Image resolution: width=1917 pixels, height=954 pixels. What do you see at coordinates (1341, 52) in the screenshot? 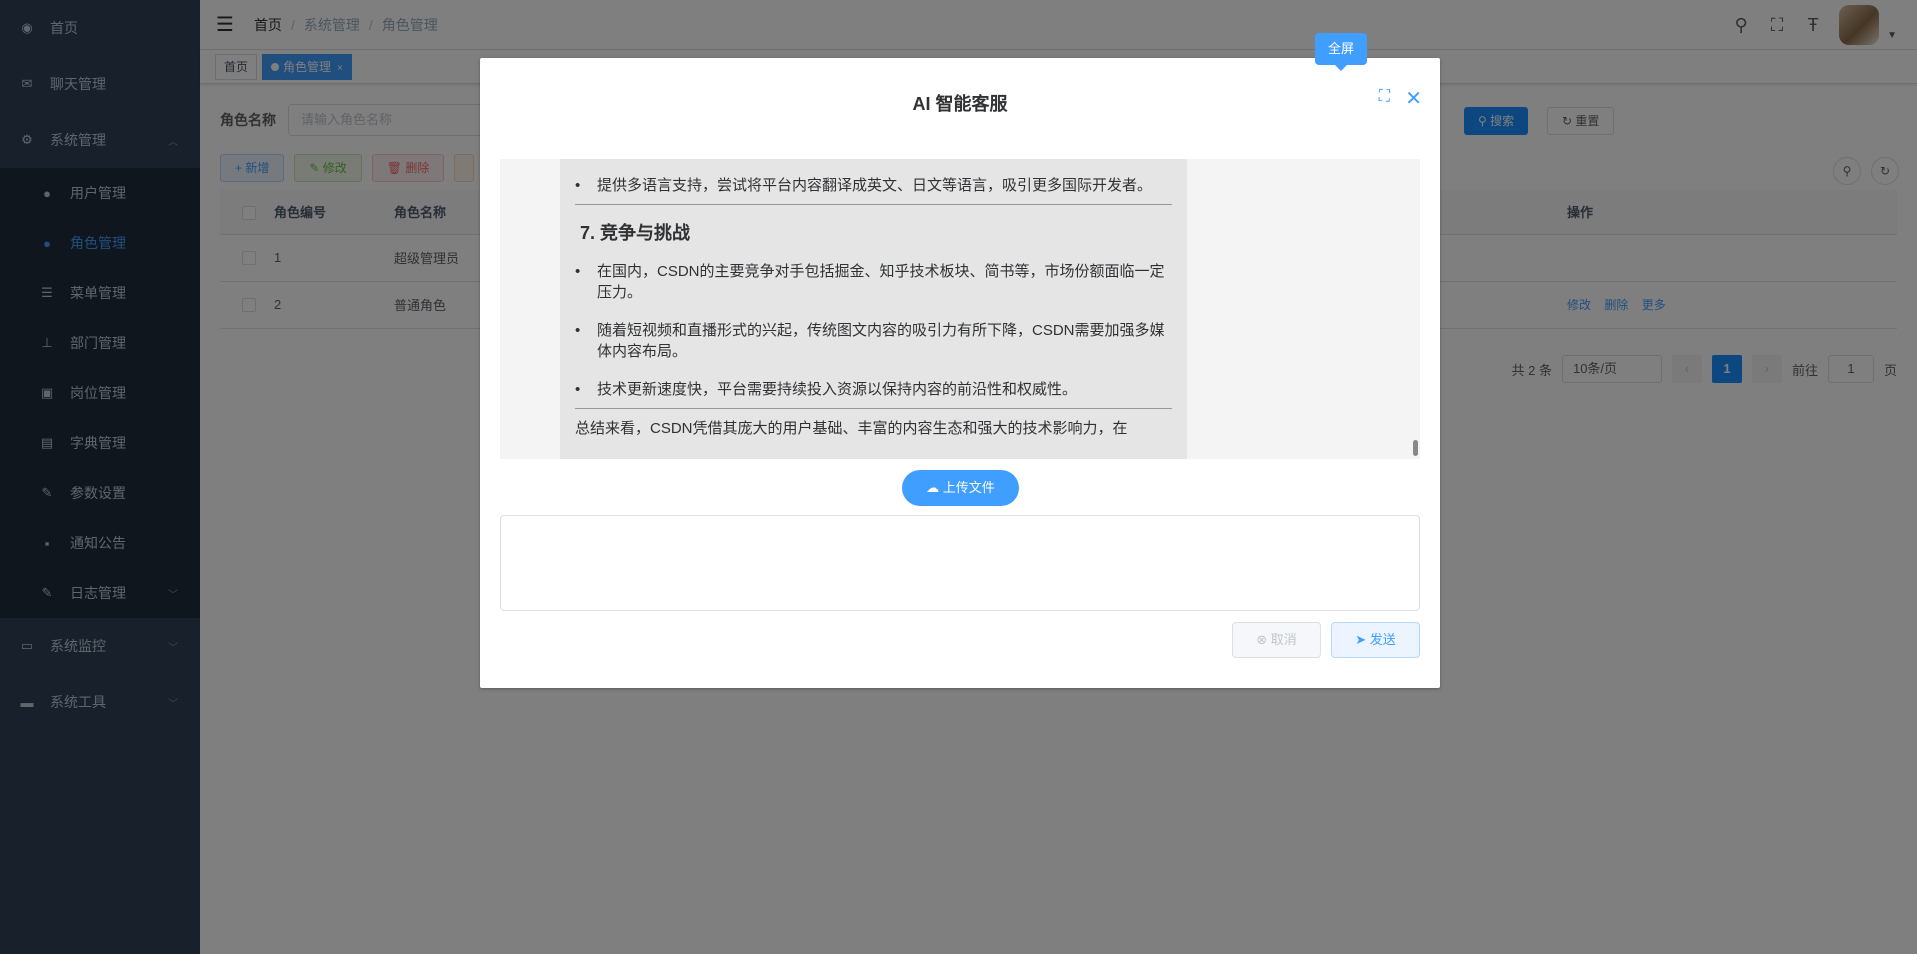
I see `fullscreen-tooltip: 全屏` at bounding box center [1341, 52].